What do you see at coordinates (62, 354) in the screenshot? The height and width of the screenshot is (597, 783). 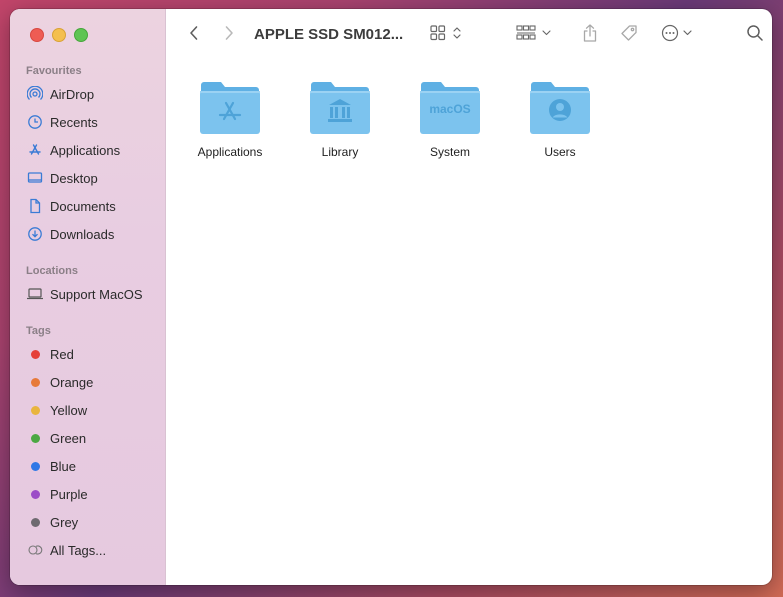 I see `sidebar-item-label: Red` at bounding box center [62, 354].